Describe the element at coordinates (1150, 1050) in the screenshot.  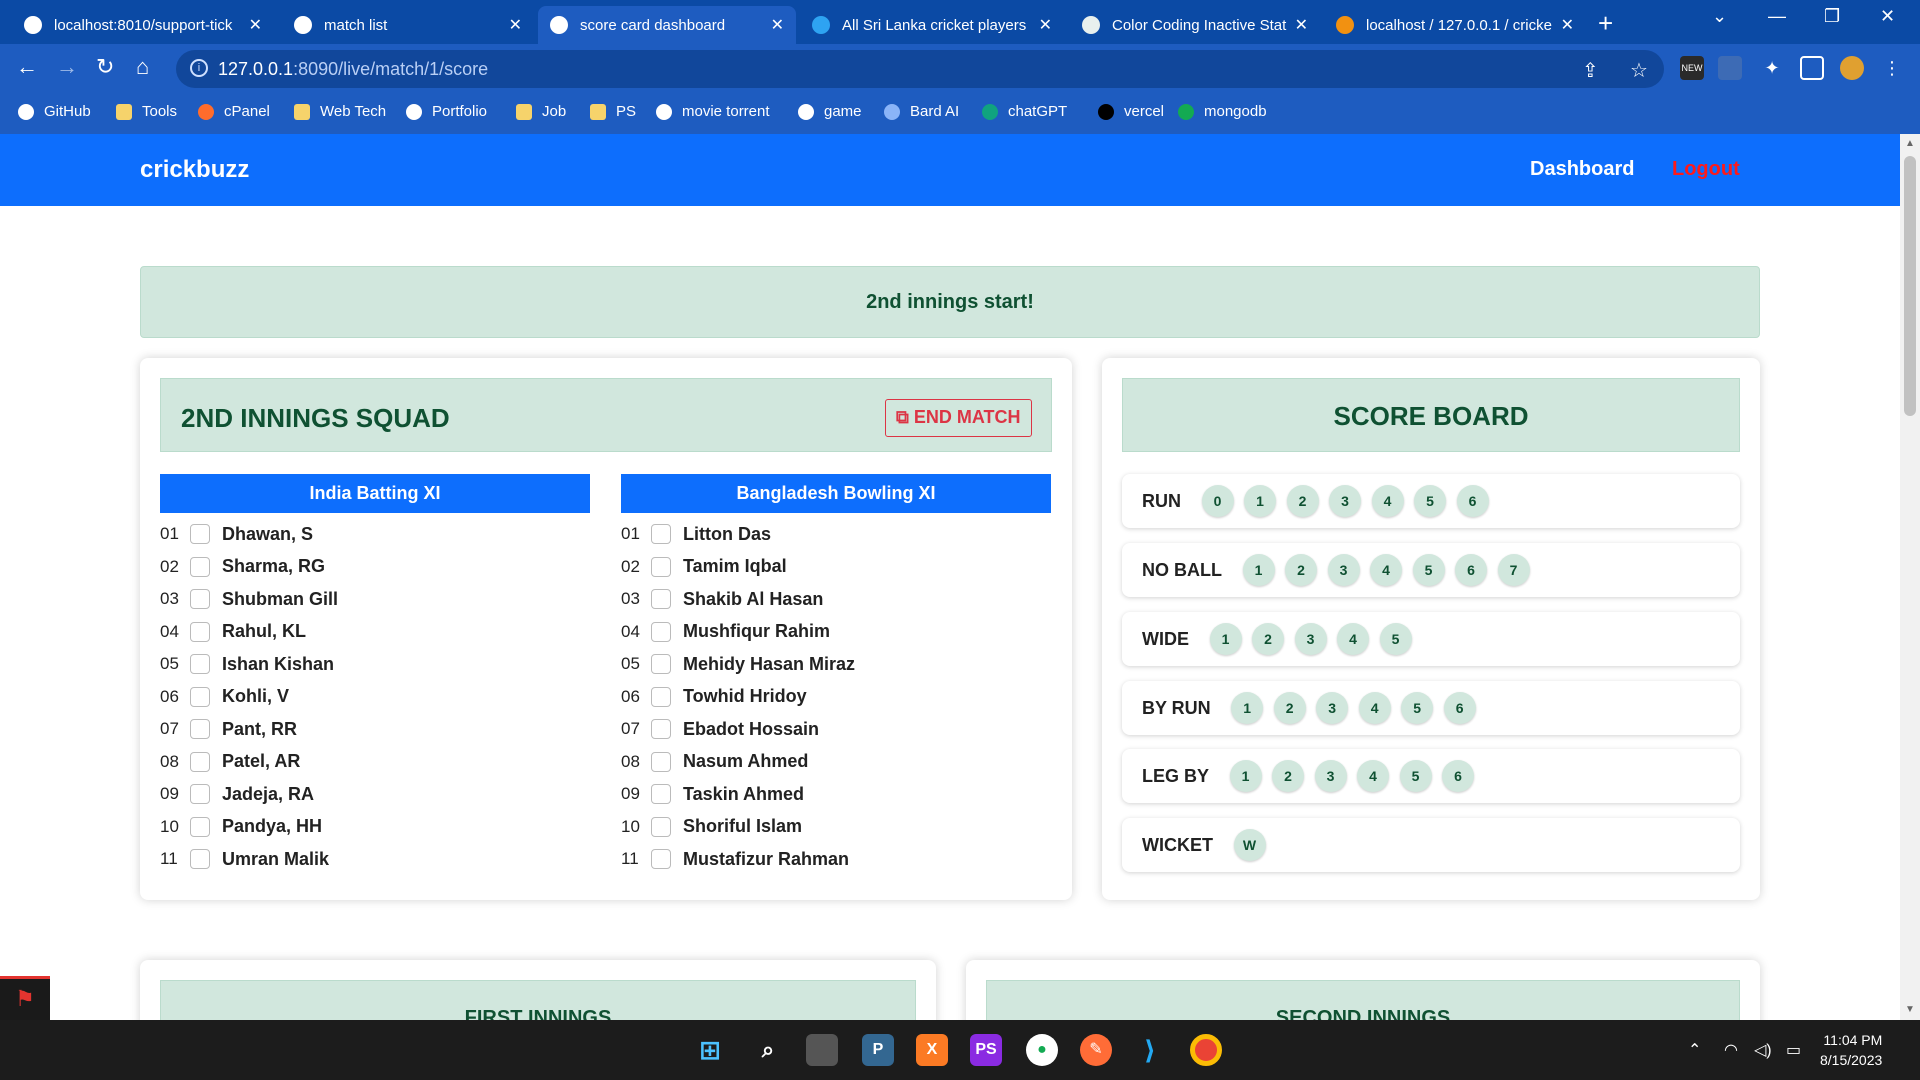
I see `vscode-icon: ⟩` at that location.